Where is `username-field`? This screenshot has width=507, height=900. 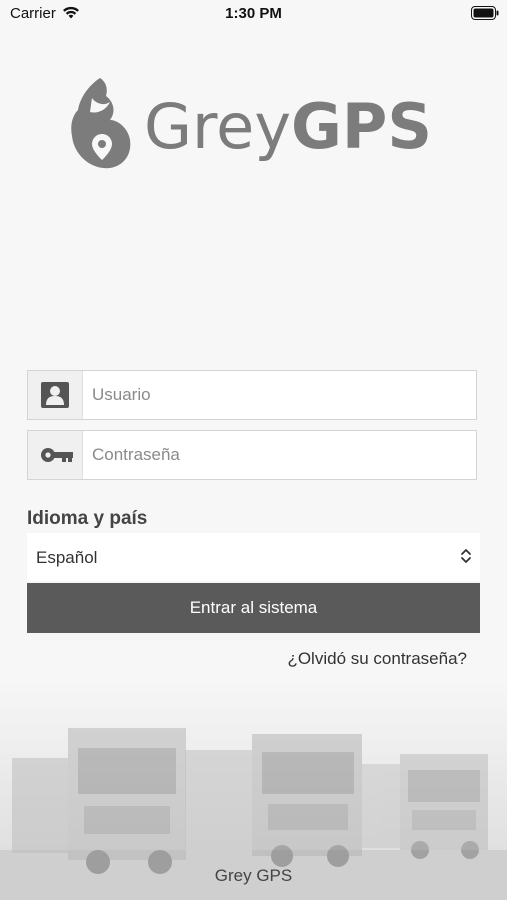
username-field is located at coordinates (252, 395).